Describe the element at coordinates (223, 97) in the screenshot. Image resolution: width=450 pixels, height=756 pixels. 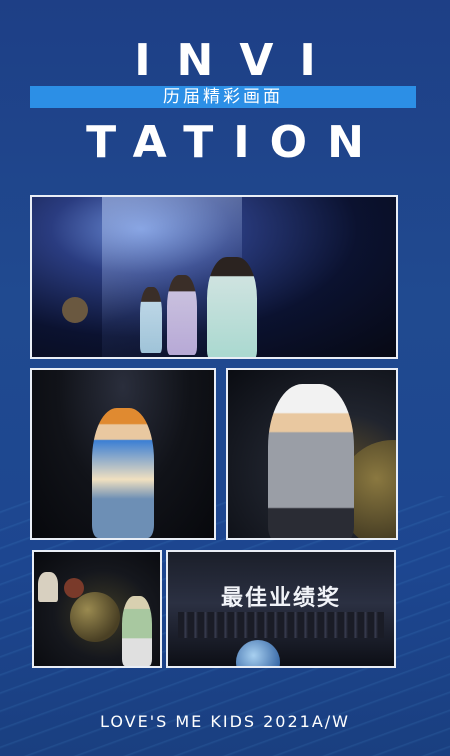
I see `subtitle-banner: 历届精彩画面` at that location.